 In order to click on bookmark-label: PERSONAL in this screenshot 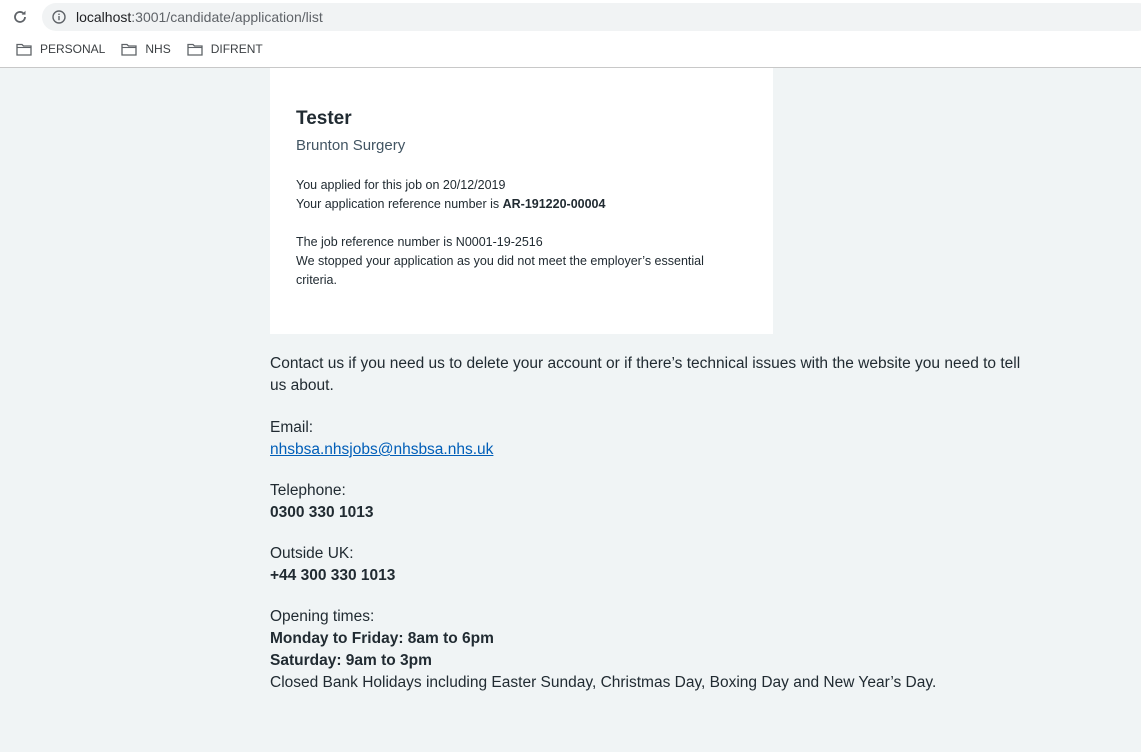, I will do `click(73, 49)`.